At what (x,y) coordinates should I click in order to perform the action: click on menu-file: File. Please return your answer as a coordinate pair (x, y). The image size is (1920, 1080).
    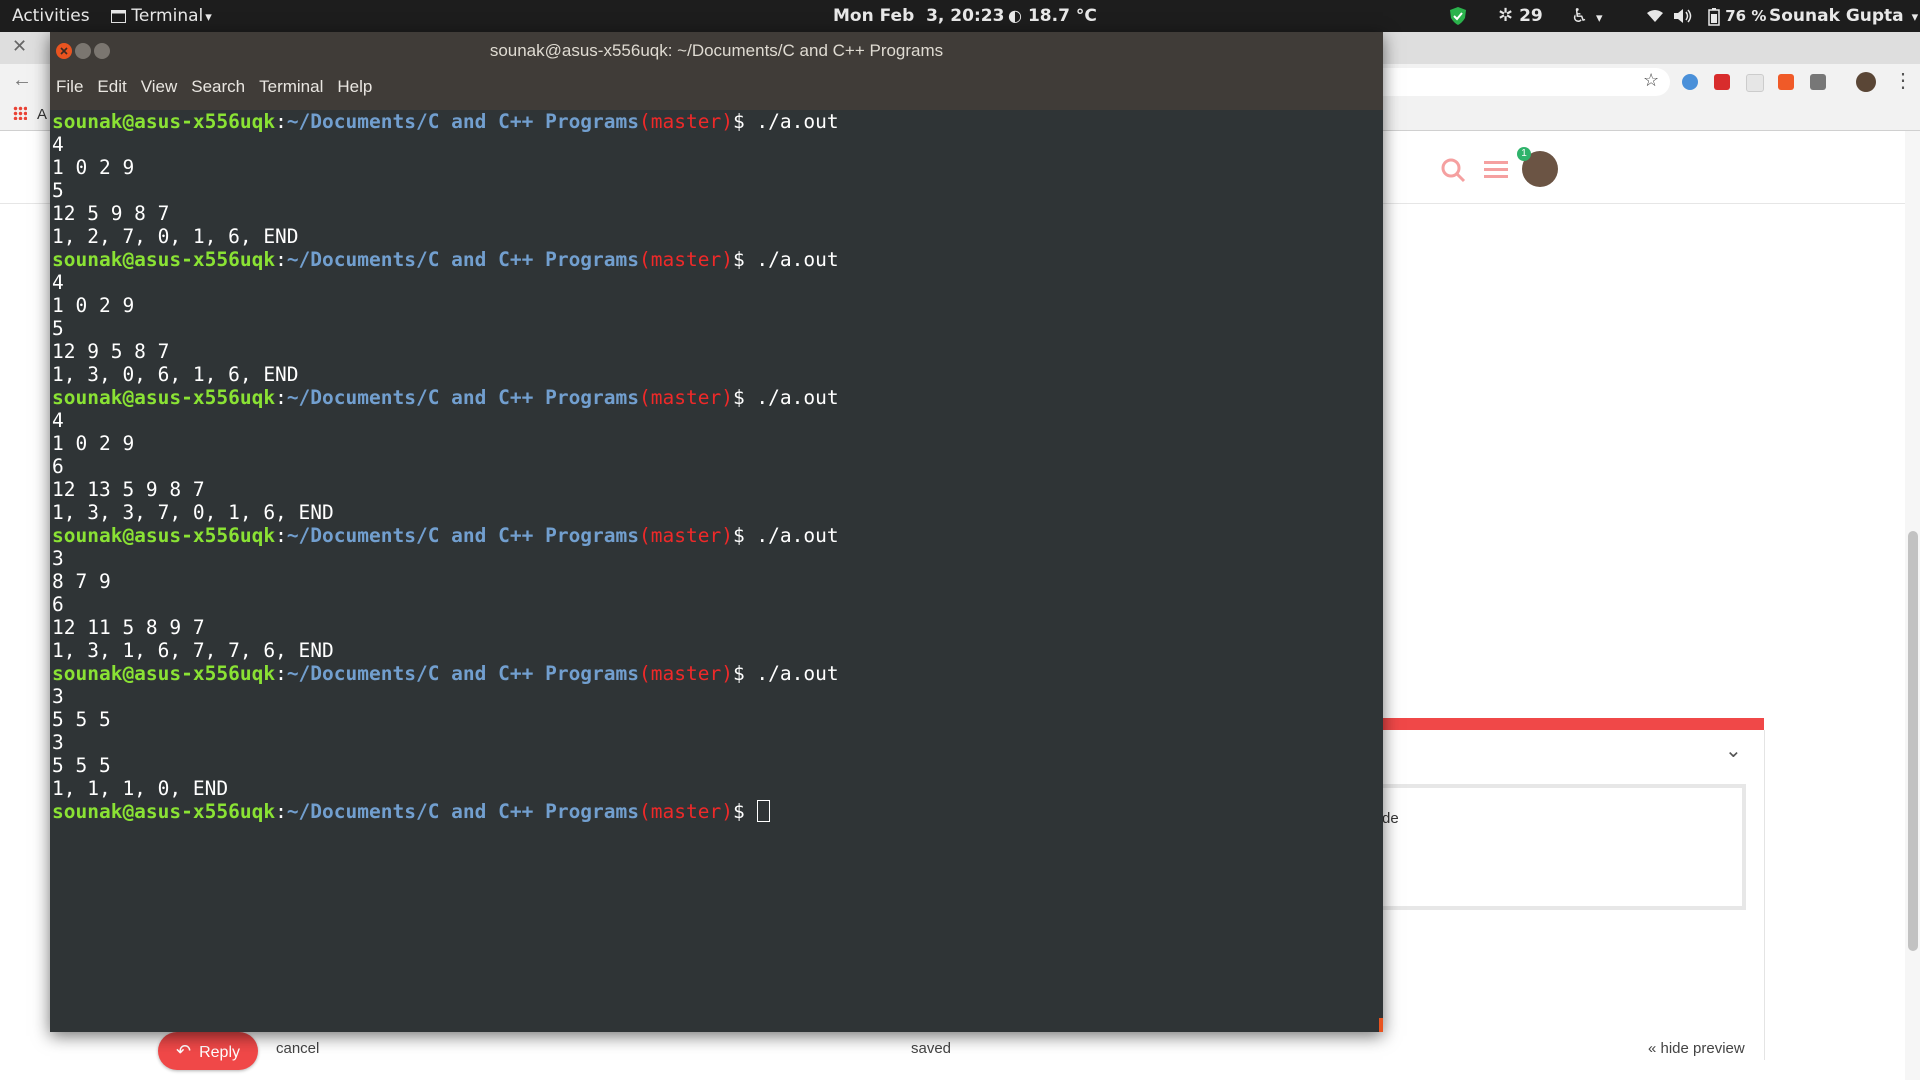
    Looking at the image, I should click on (69, 87).